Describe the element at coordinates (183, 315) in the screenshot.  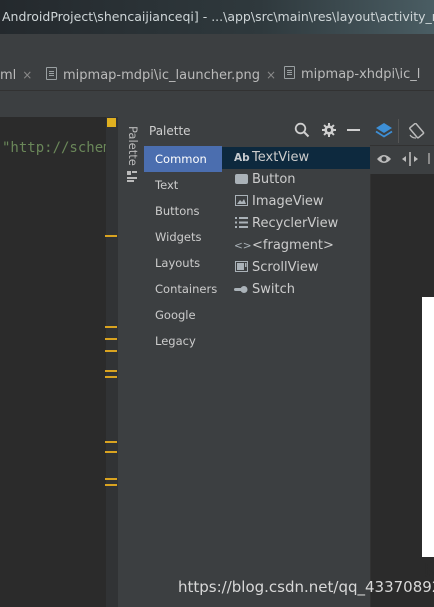
I see `category-google: Google` at that location.